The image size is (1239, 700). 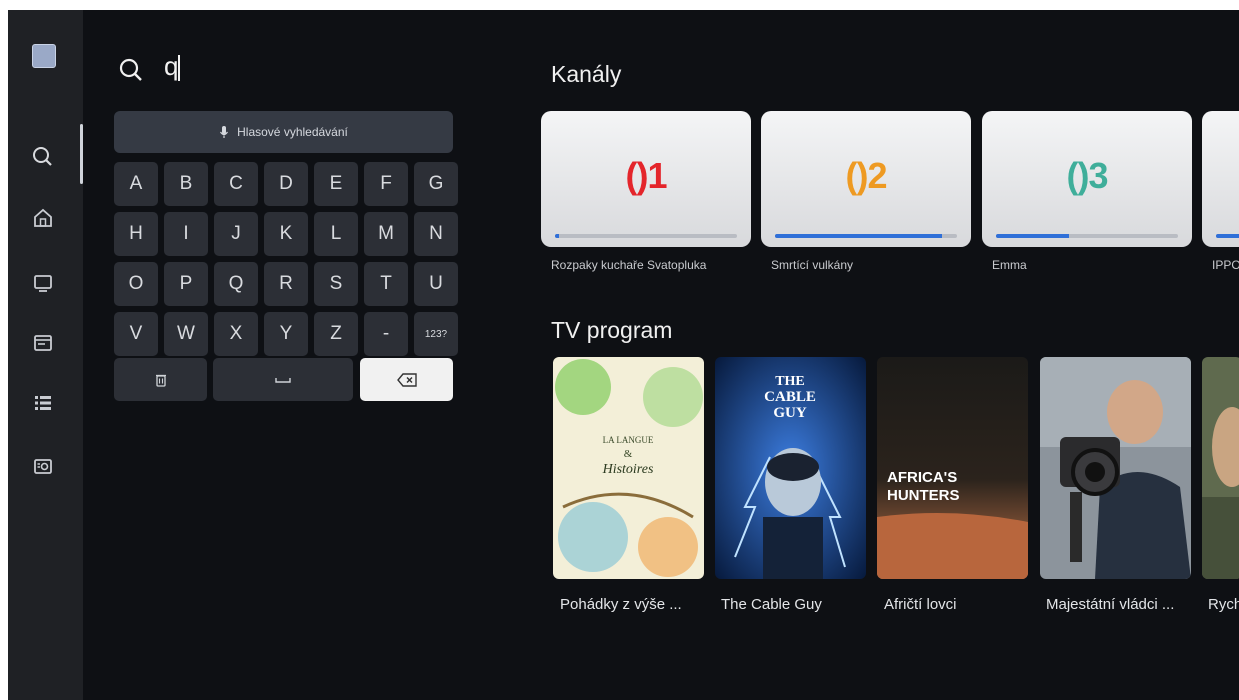 What do you see at coordinates (628, 454) in the screenshot?
I see `poster-title-line: &` at bounding box center [628, 454].